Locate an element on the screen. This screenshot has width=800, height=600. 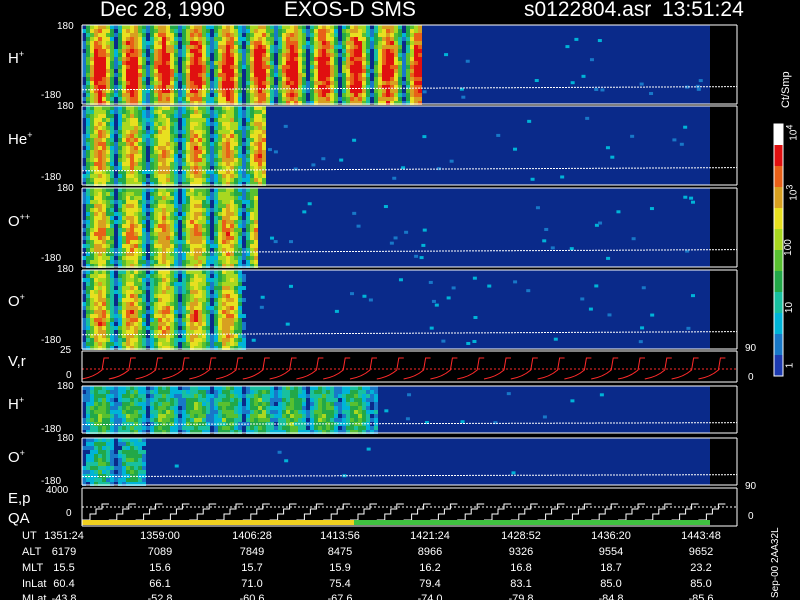
table-cell: 75.4 is located at coordinates (340, 584).